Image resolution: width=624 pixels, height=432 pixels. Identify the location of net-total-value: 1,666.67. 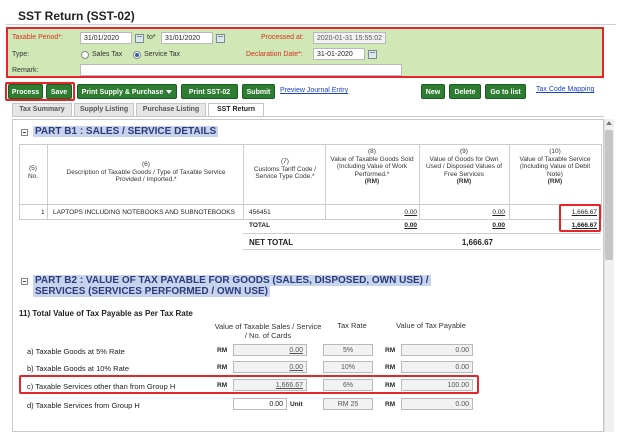
(477, 242).